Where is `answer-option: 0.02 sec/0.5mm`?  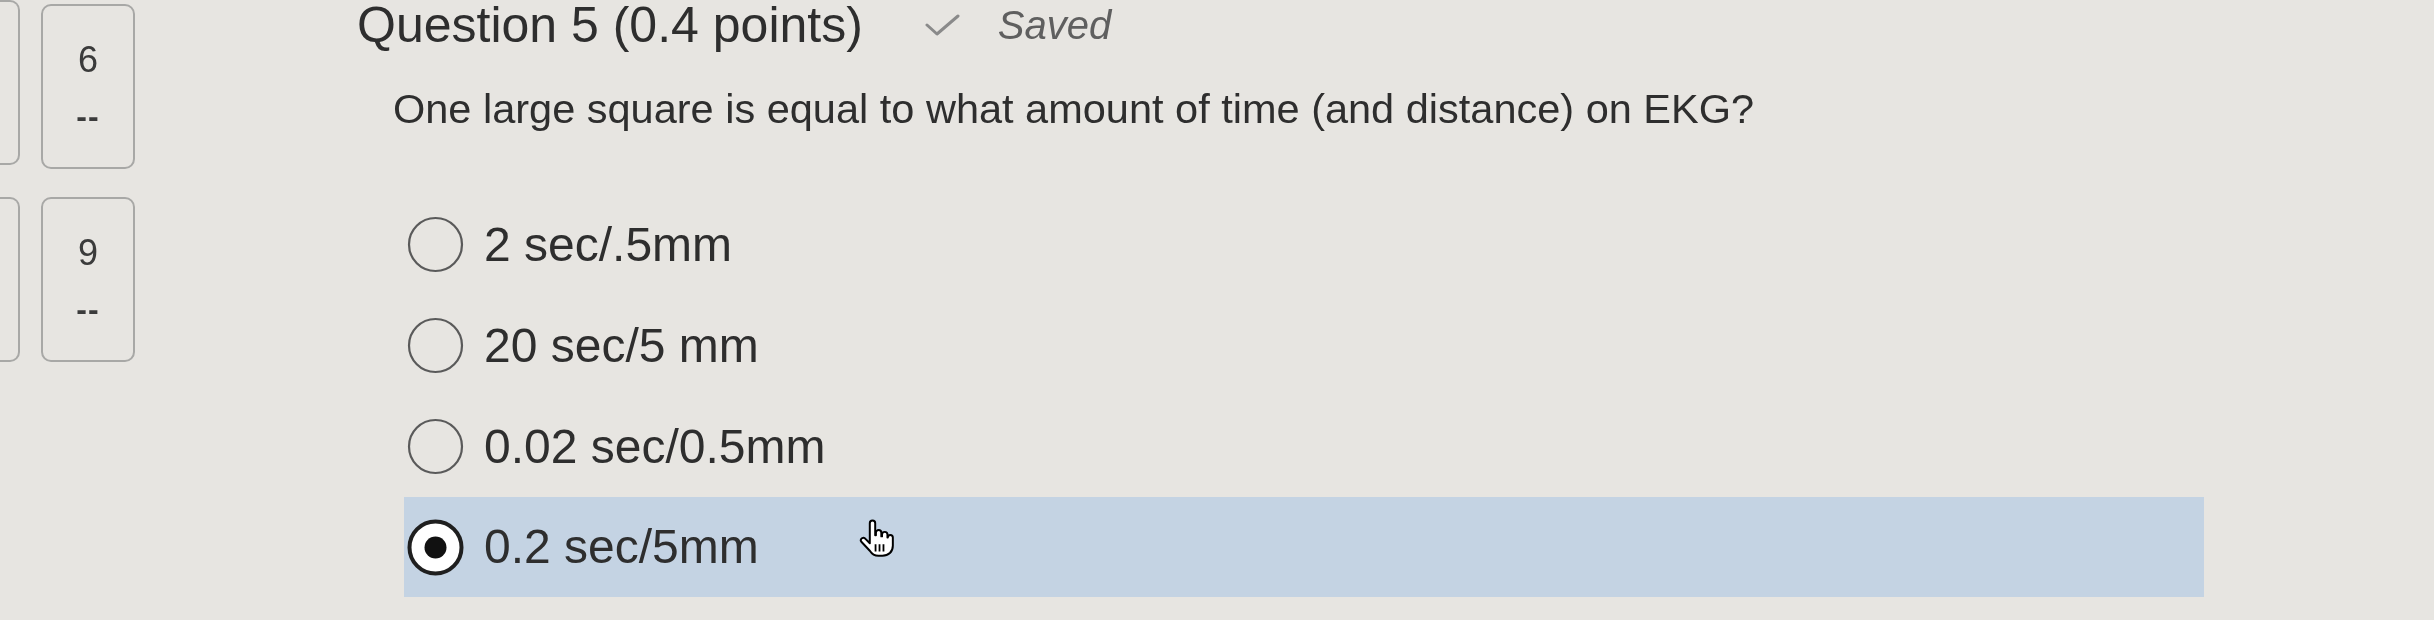
answer-option: 0.02 sec/0.5mm is located at coordinates (616, 446).